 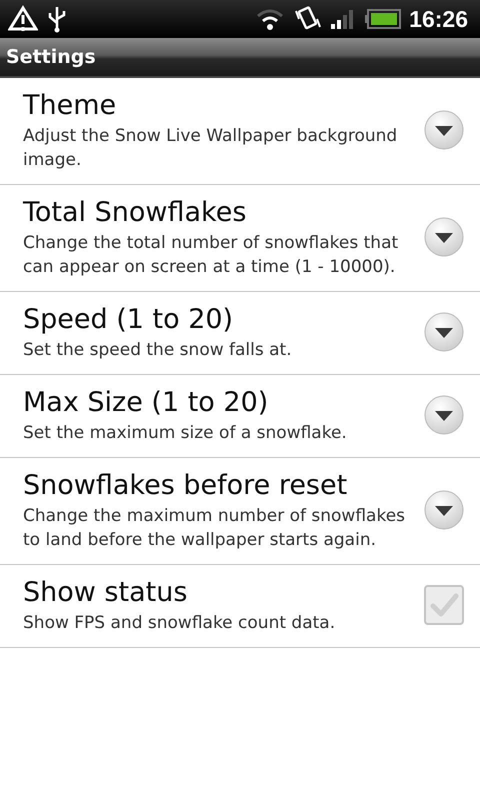 I want to click on settings-item: Show status Show FPS and snowflake count data., so click(x=240, y=606).